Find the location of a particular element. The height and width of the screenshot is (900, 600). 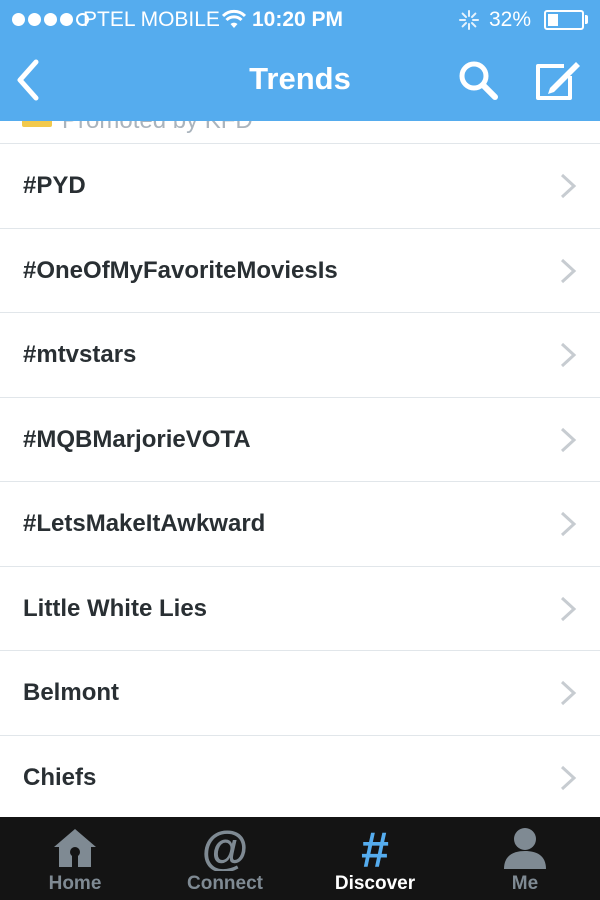

wifi-icon is located at coordinates (234, 18).